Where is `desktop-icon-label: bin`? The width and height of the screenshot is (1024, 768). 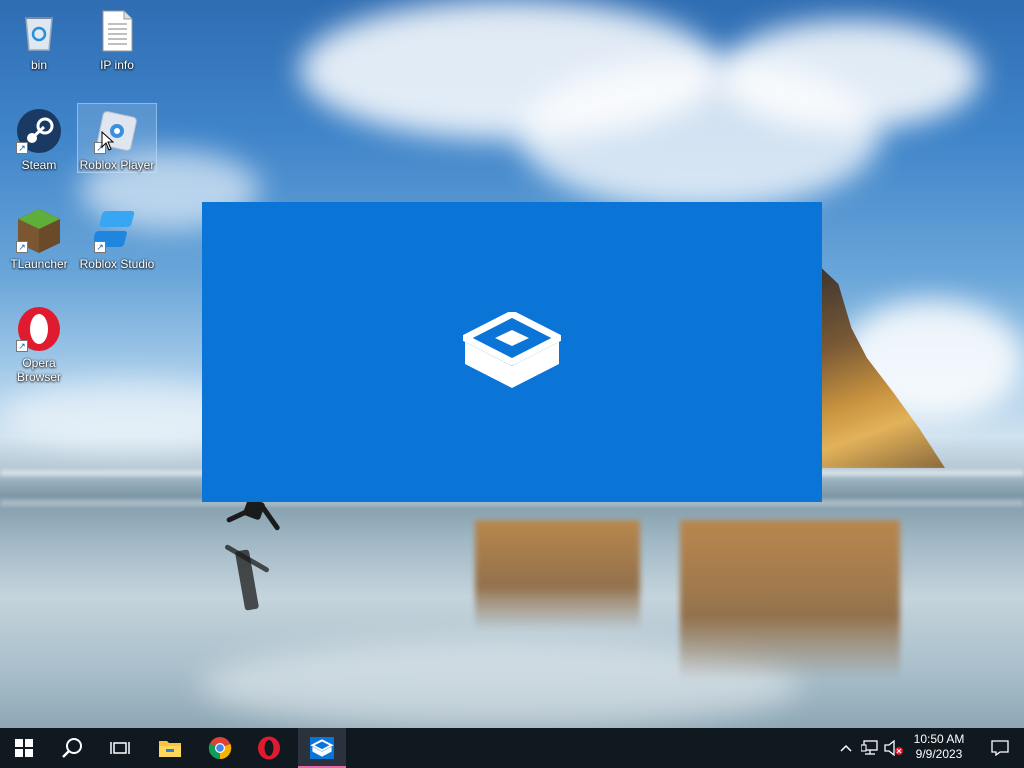 desktop-icon-label: bin is located at coordinates (38, 65).